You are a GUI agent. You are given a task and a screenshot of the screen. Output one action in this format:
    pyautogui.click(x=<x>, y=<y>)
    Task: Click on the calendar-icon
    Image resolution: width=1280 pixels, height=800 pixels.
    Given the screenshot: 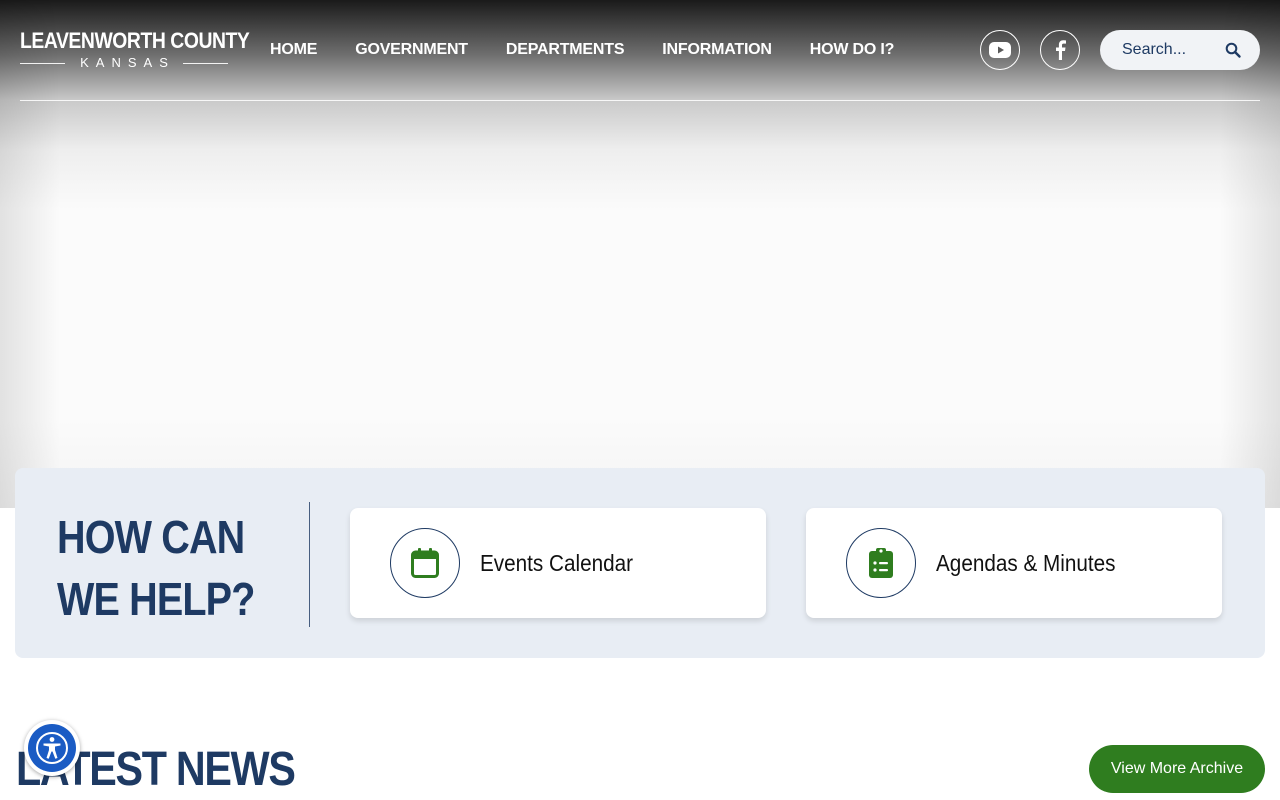 What is the action you would take?
    pyautogui.click(x=425, y=563)
    